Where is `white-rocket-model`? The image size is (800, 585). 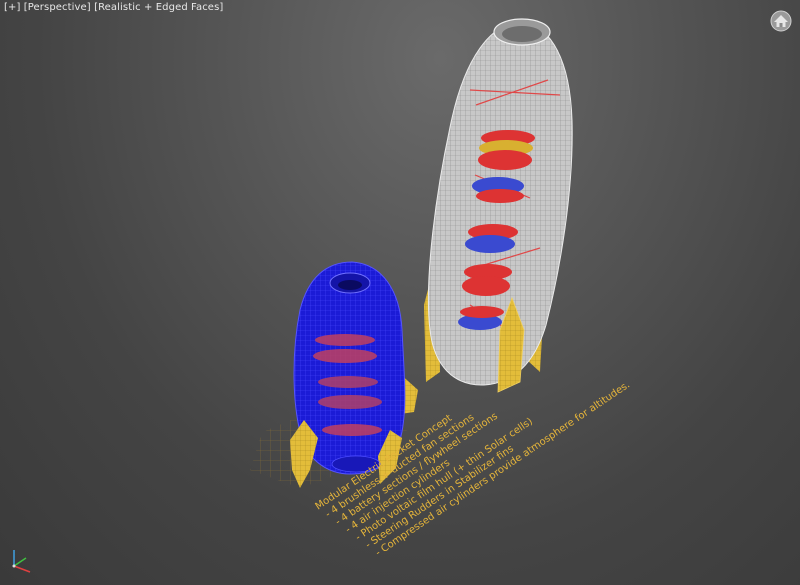
white-rocket-model is located at coordinates (498, 205).